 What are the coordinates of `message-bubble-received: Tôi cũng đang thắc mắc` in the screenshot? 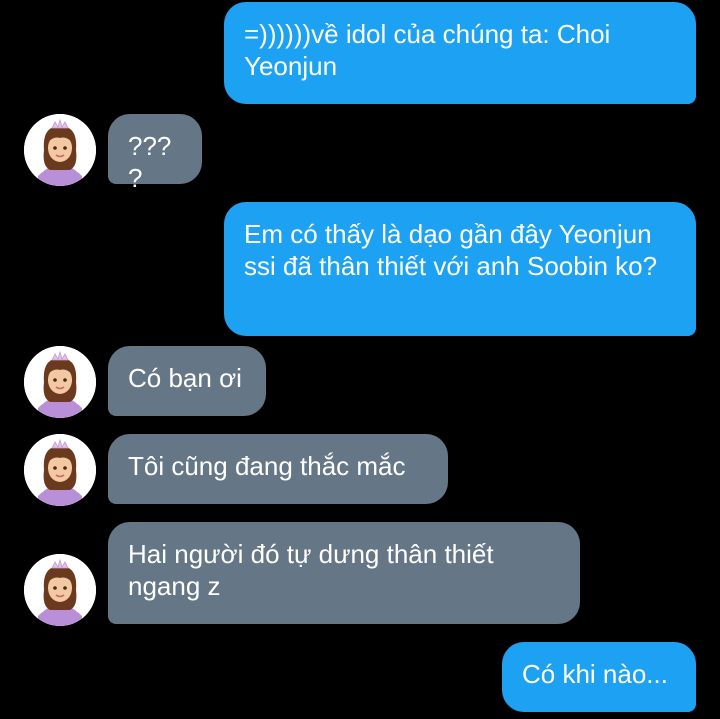 It's located at (278, 469).